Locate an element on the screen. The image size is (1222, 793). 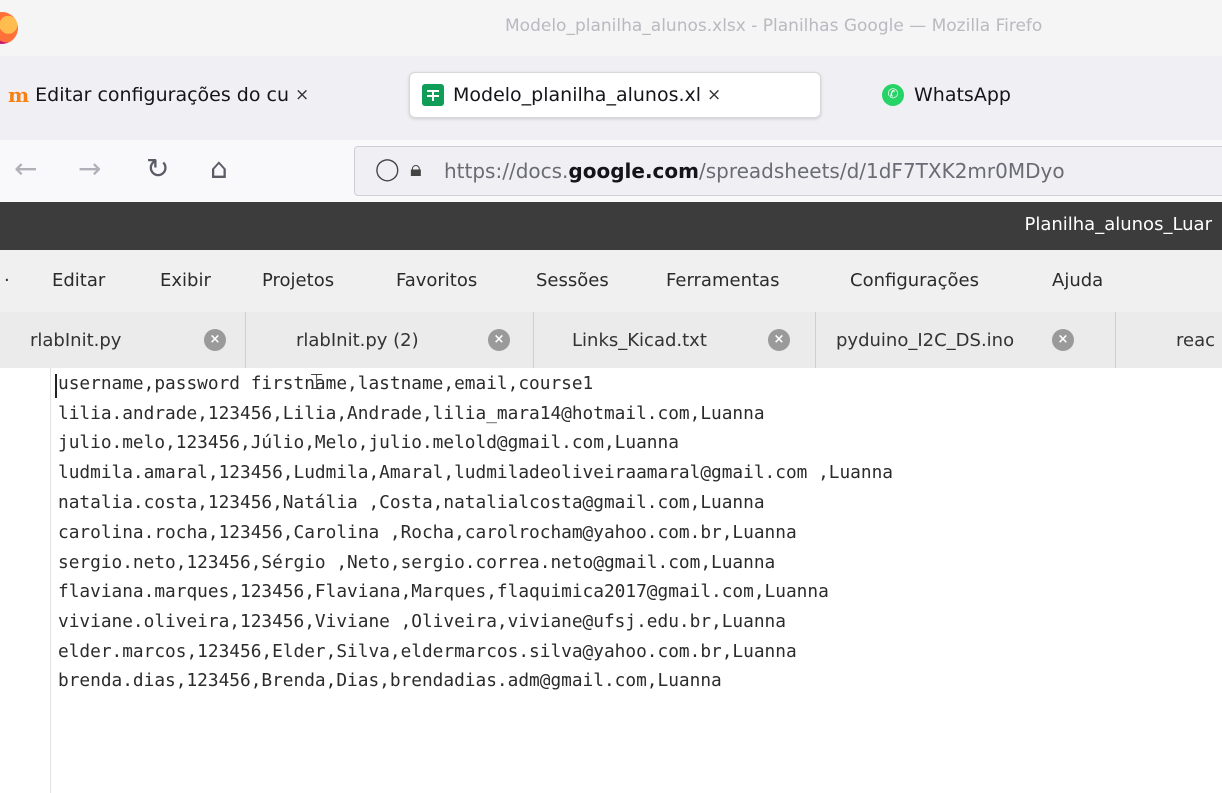
sheets-icon is located at coordinates (433, 95).